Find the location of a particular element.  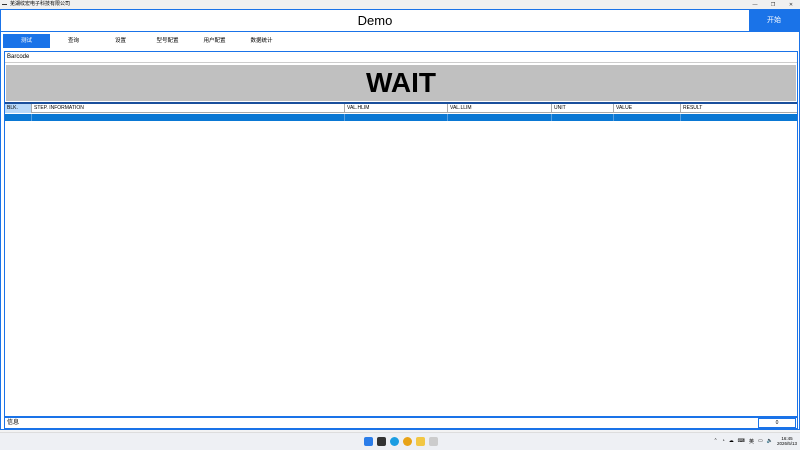

column-header-value: VALUE is located at coordinates (647, 108).